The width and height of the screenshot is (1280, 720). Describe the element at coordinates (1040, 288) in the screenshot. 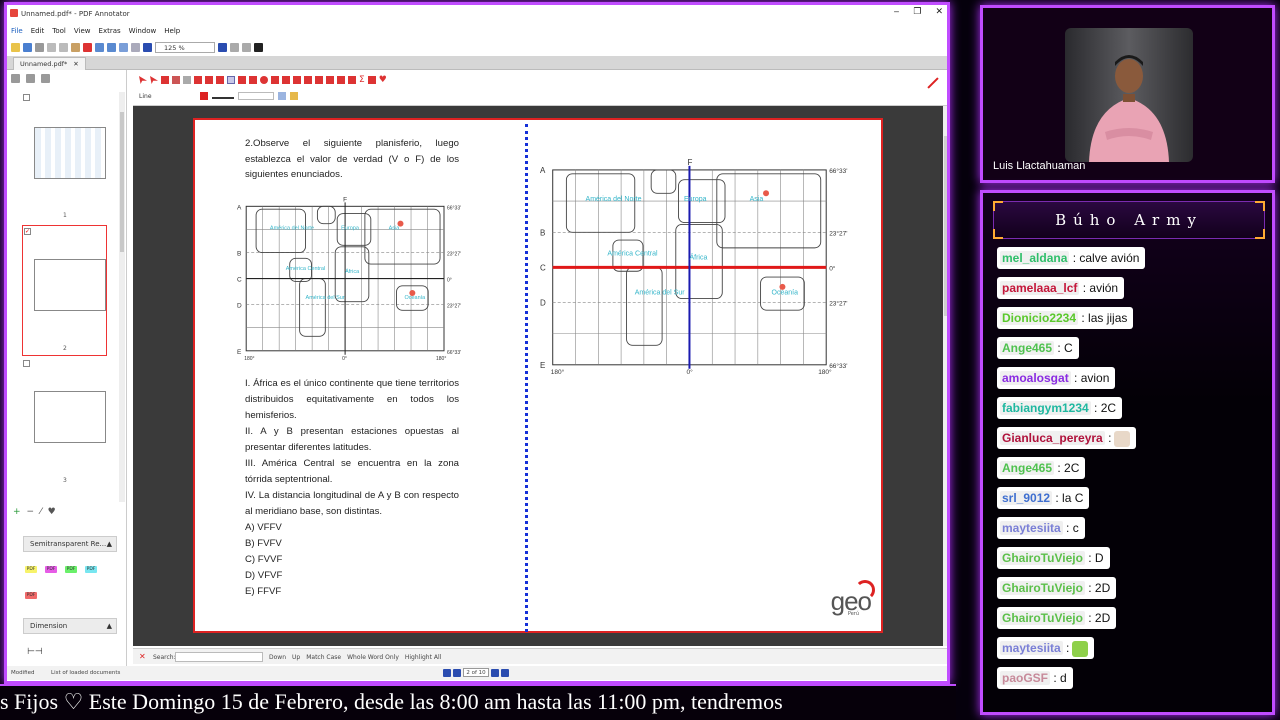

I see `chat-username: pamelaaa_lcf` at that location.